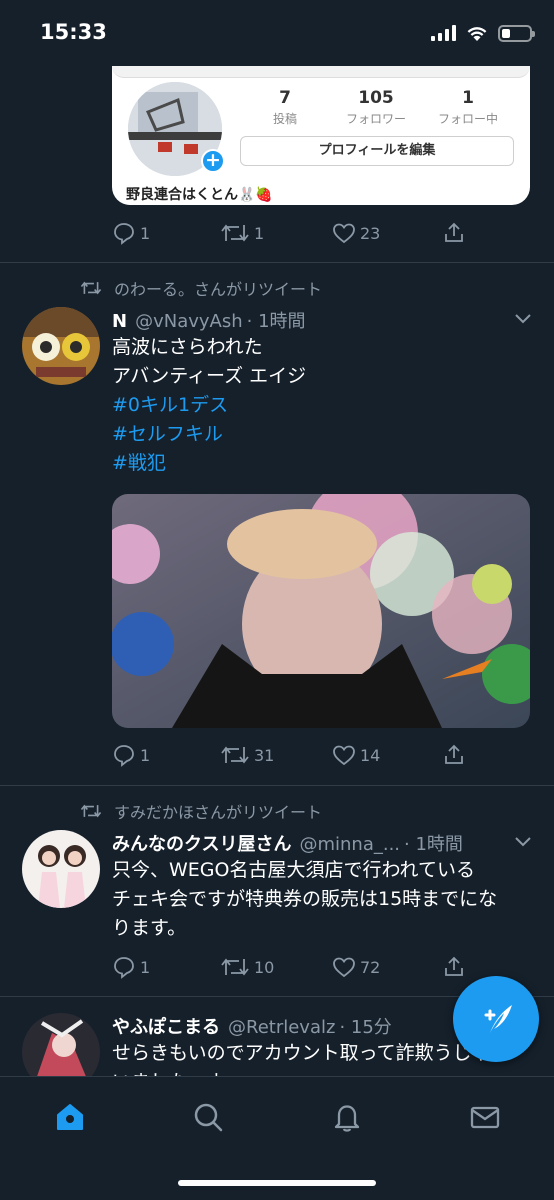 Image resolution: width=554 pixels, height=1200 pixels. What do you see at coordinates (119, 321) in the screenshot?
I see `display-name: N` at bounding box center [119, 321].